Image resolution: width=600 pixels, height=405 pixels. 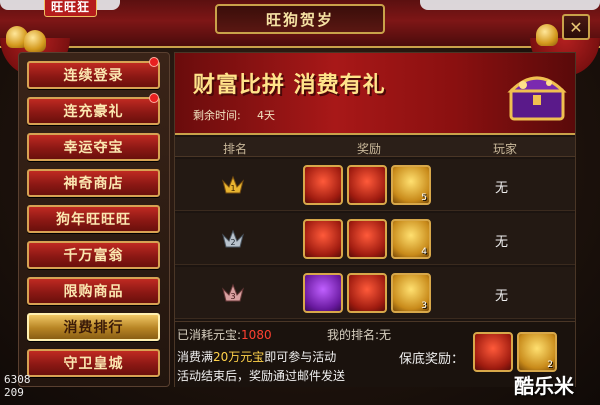 I want to click on requirement-text: 消费满20万元宝即可参与活动, so click(x=256, y=356).